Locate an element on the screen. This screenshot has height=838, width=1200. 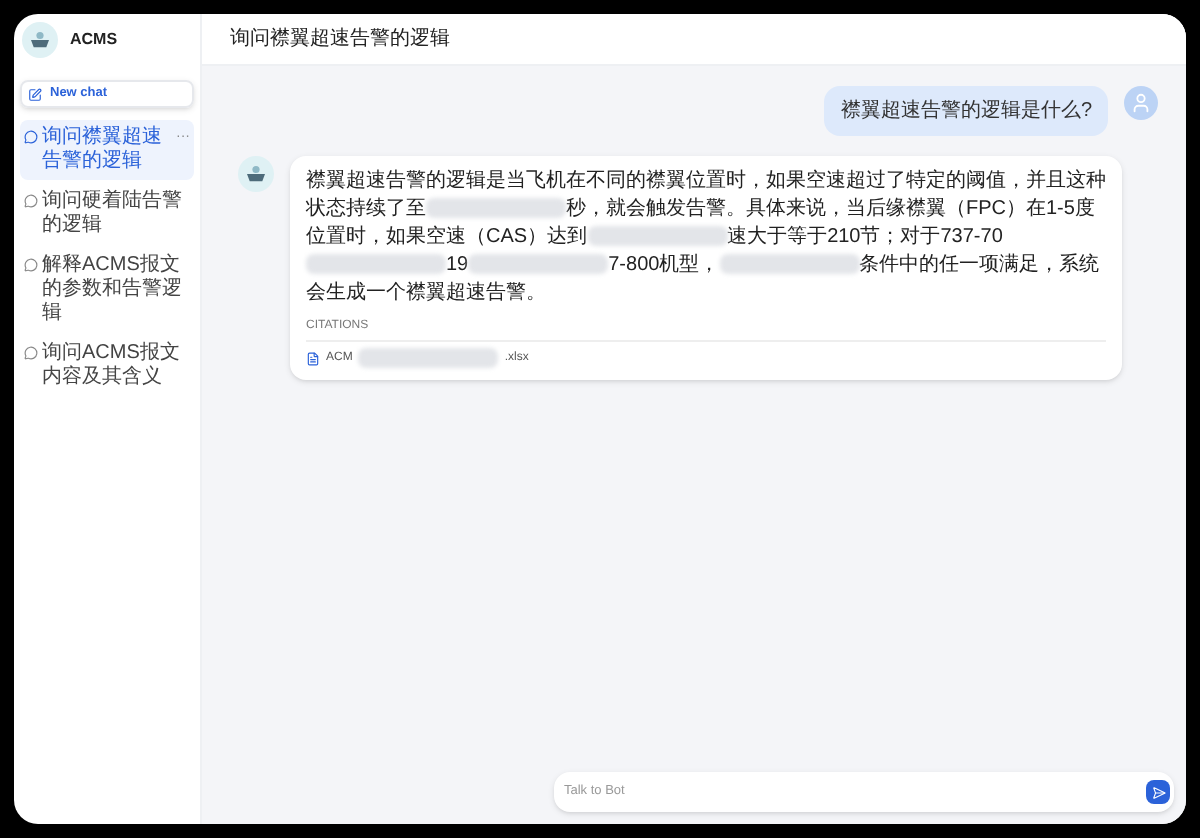
user-message: 襟翼超速告警的逻辑是什么? is located at coordinates (966, 111).